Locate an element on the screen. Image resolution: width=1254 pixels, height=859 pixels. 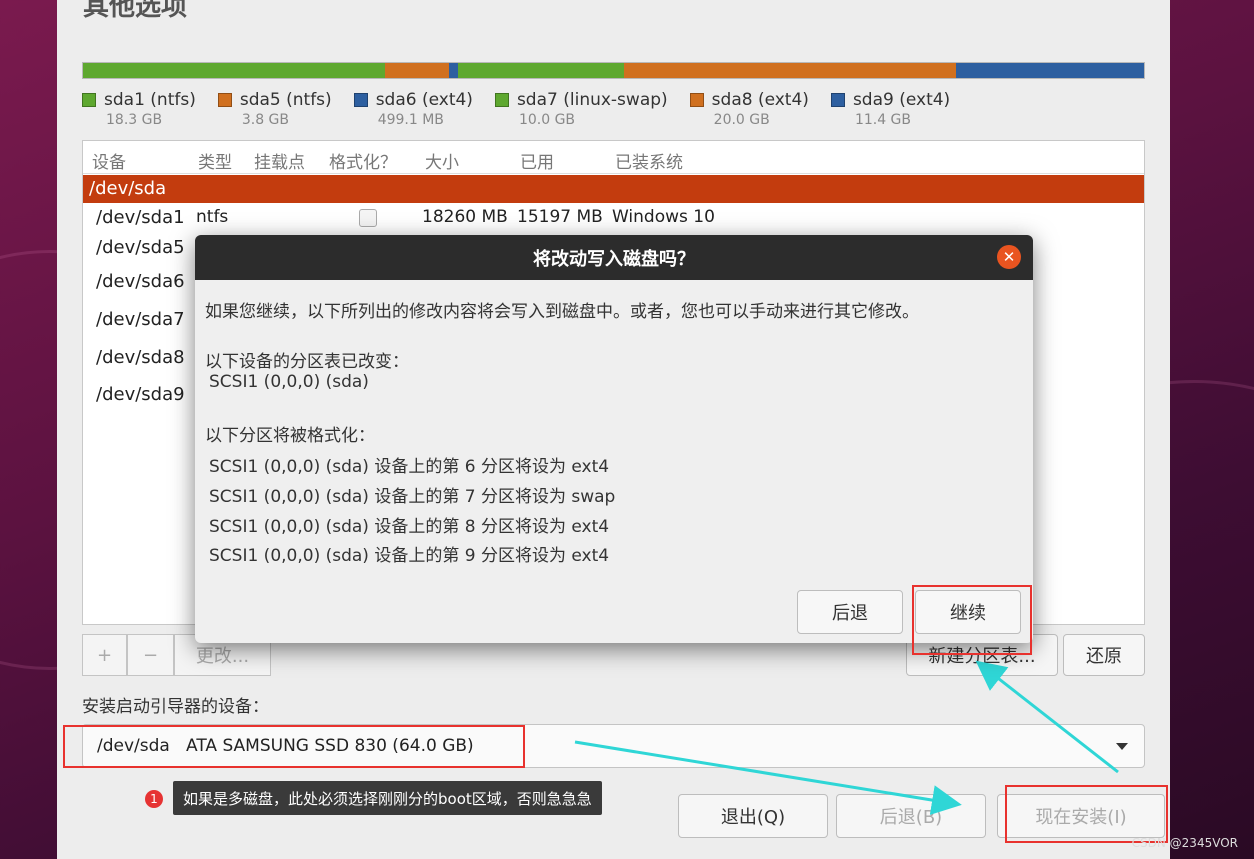
col-system: 已装系统 is located at coordinates (649, 160).